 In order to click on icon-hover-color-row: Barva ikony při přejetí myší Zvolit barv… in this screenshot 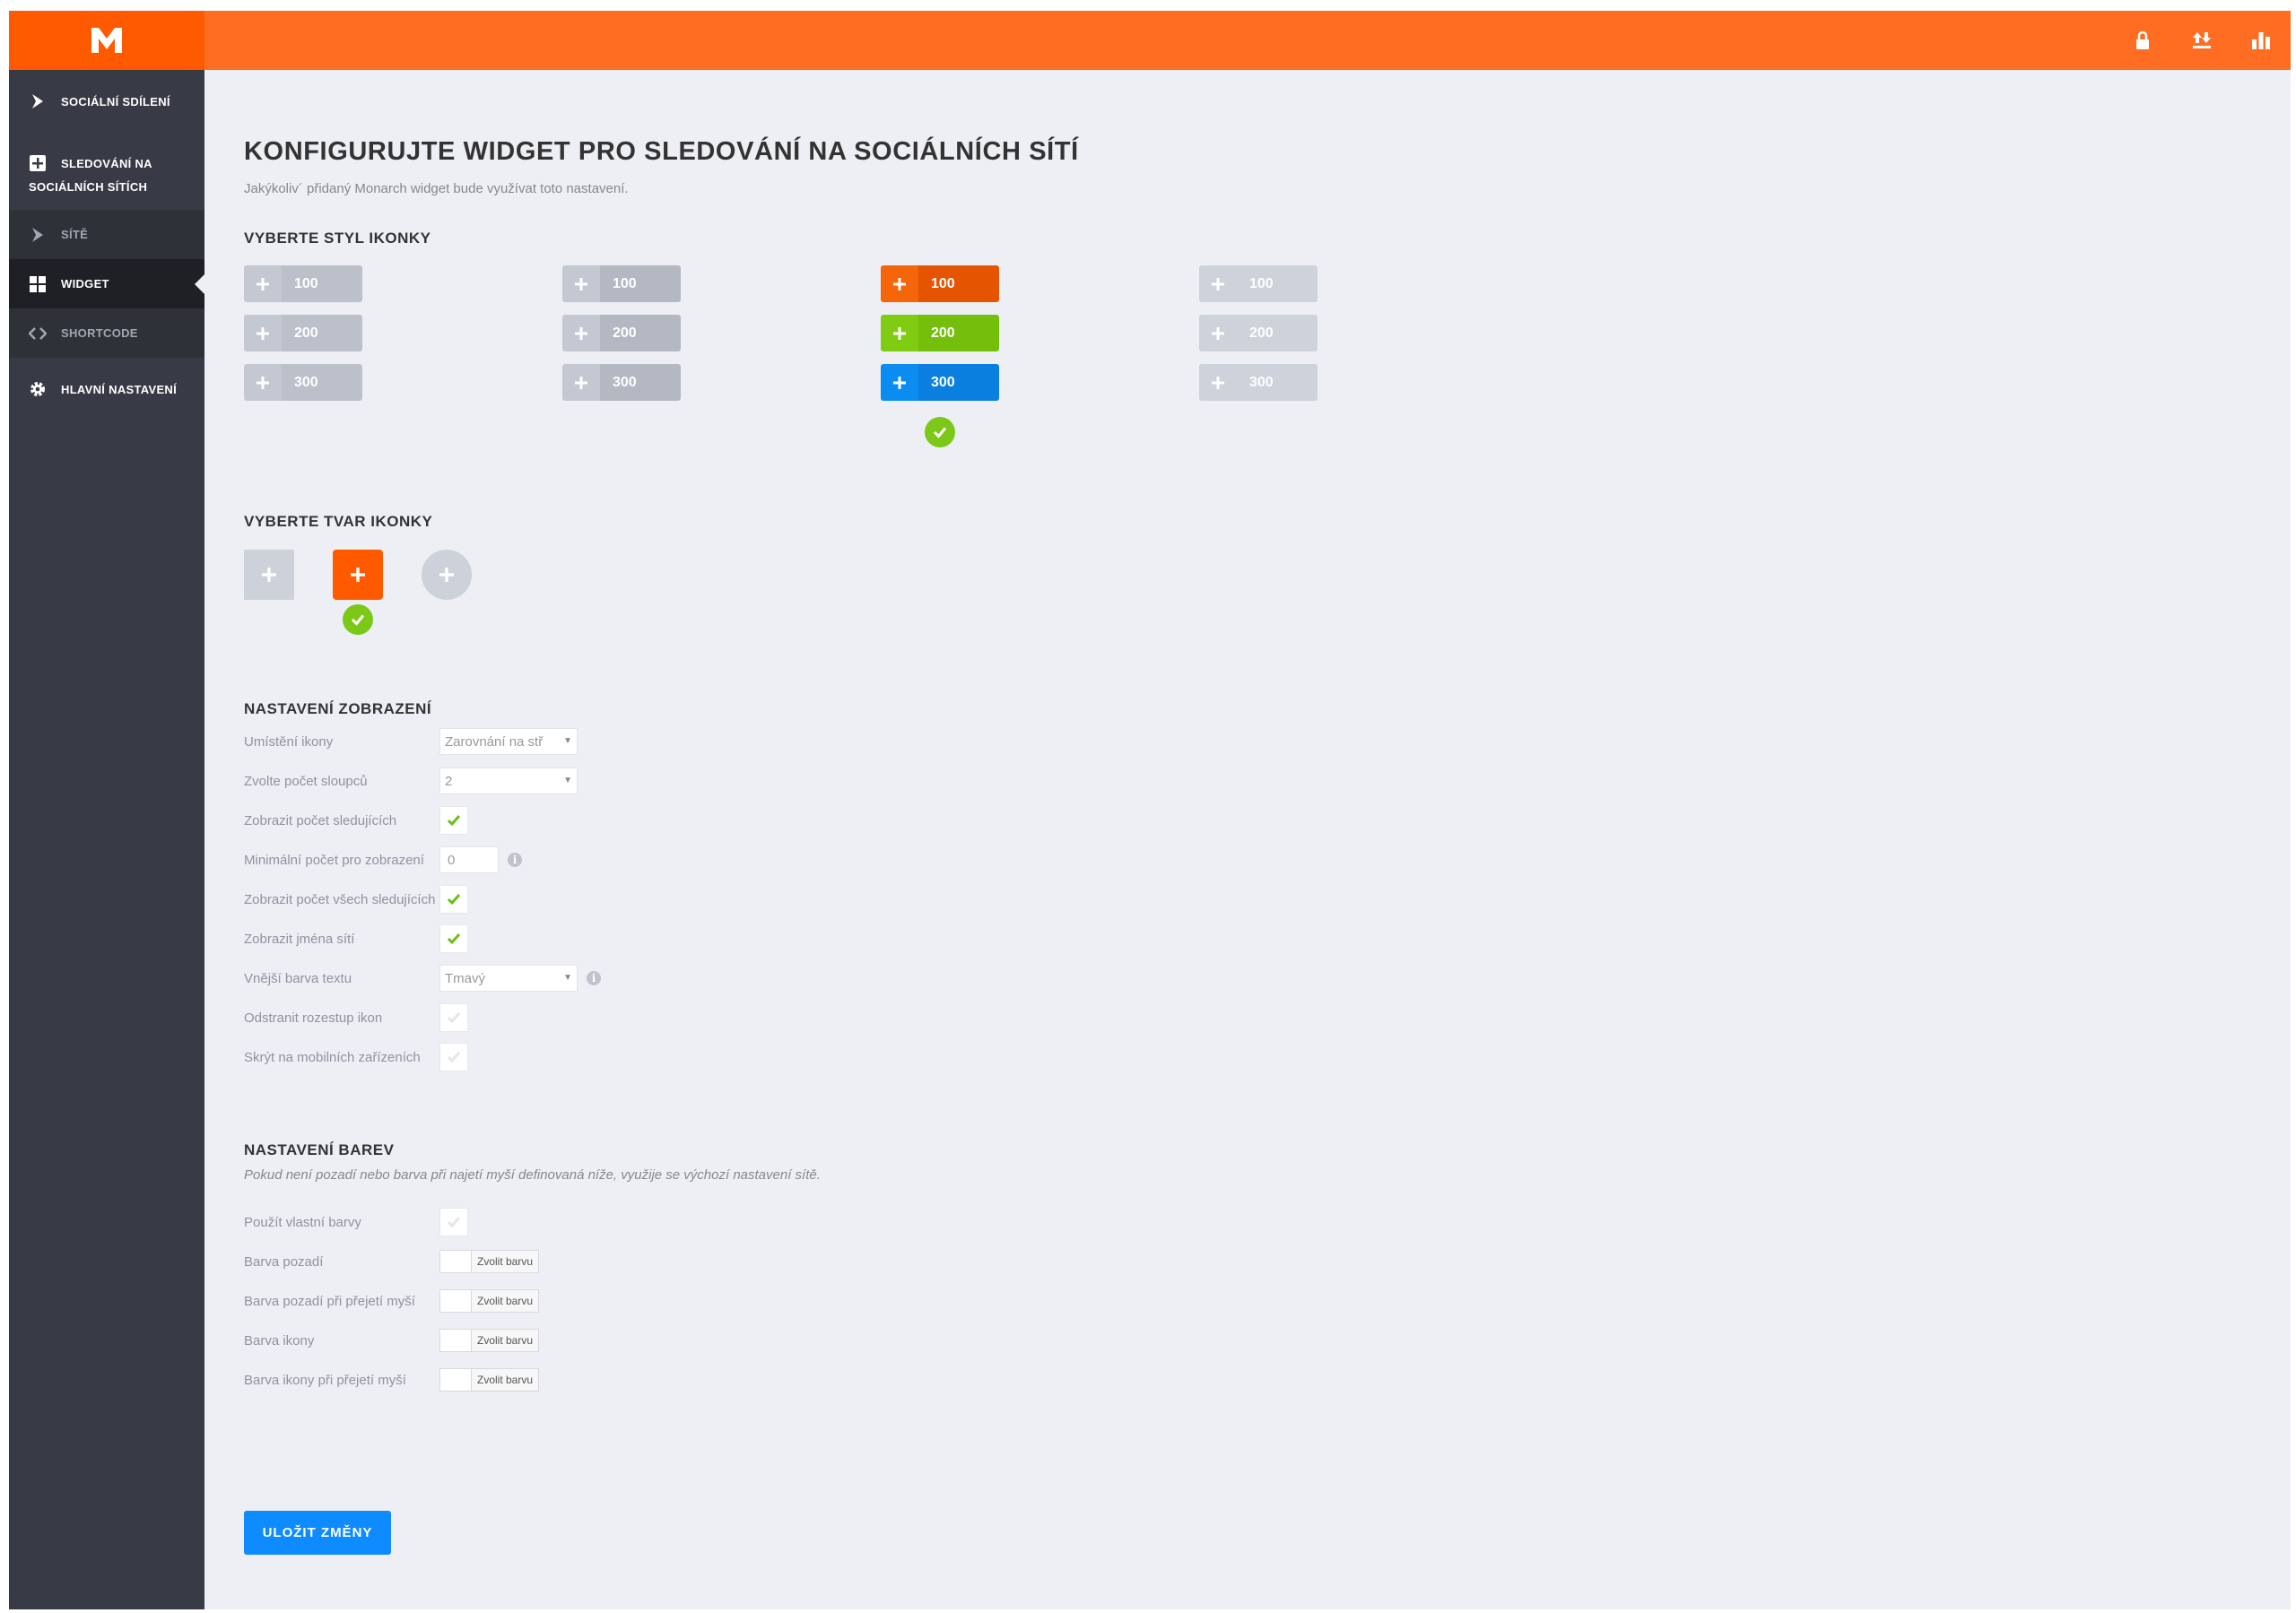, I will do `click(392, 1380)`.